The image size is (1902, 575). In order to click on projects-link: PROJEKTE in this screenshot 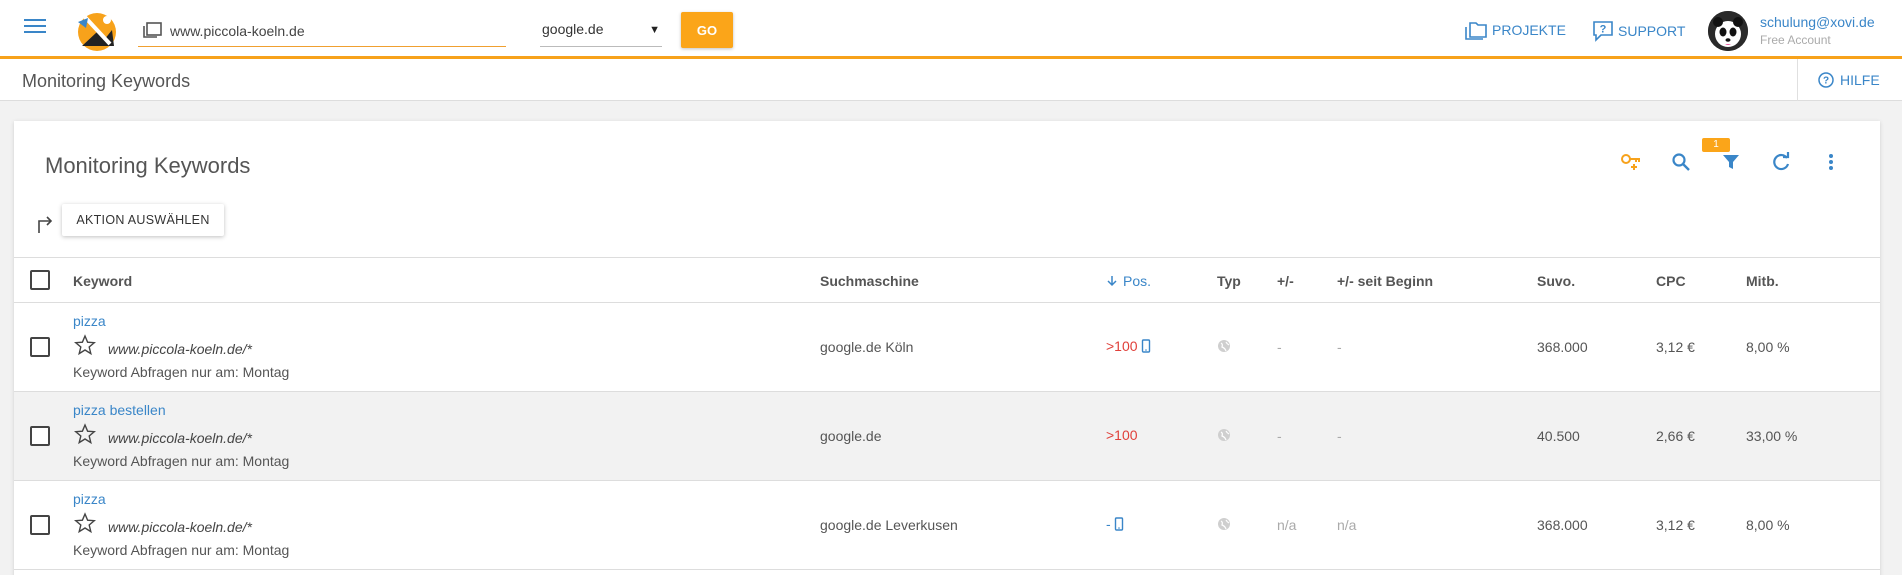, I will do `click(1515, 30)`.